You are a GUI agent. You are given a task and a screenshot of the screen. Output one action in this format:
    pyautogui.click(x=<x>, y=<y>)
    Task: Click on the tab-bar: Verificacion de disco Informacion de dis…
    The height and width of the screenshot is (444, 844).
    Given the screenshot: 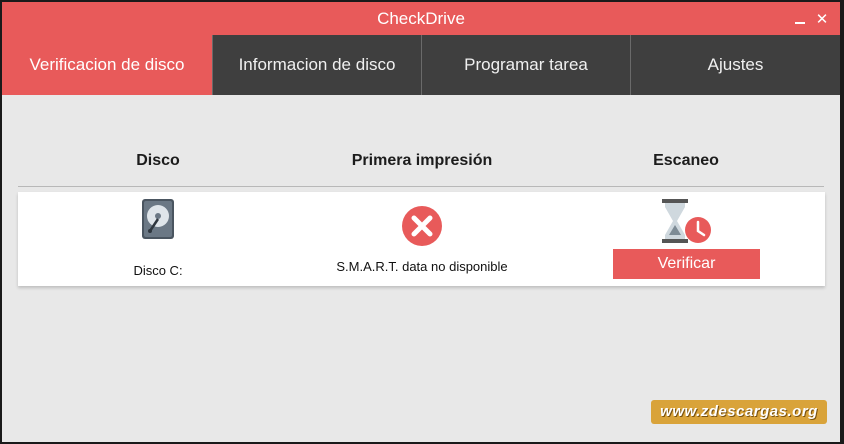 What is the action you would take?
    pyautogui.click(x=421, y=65)
    